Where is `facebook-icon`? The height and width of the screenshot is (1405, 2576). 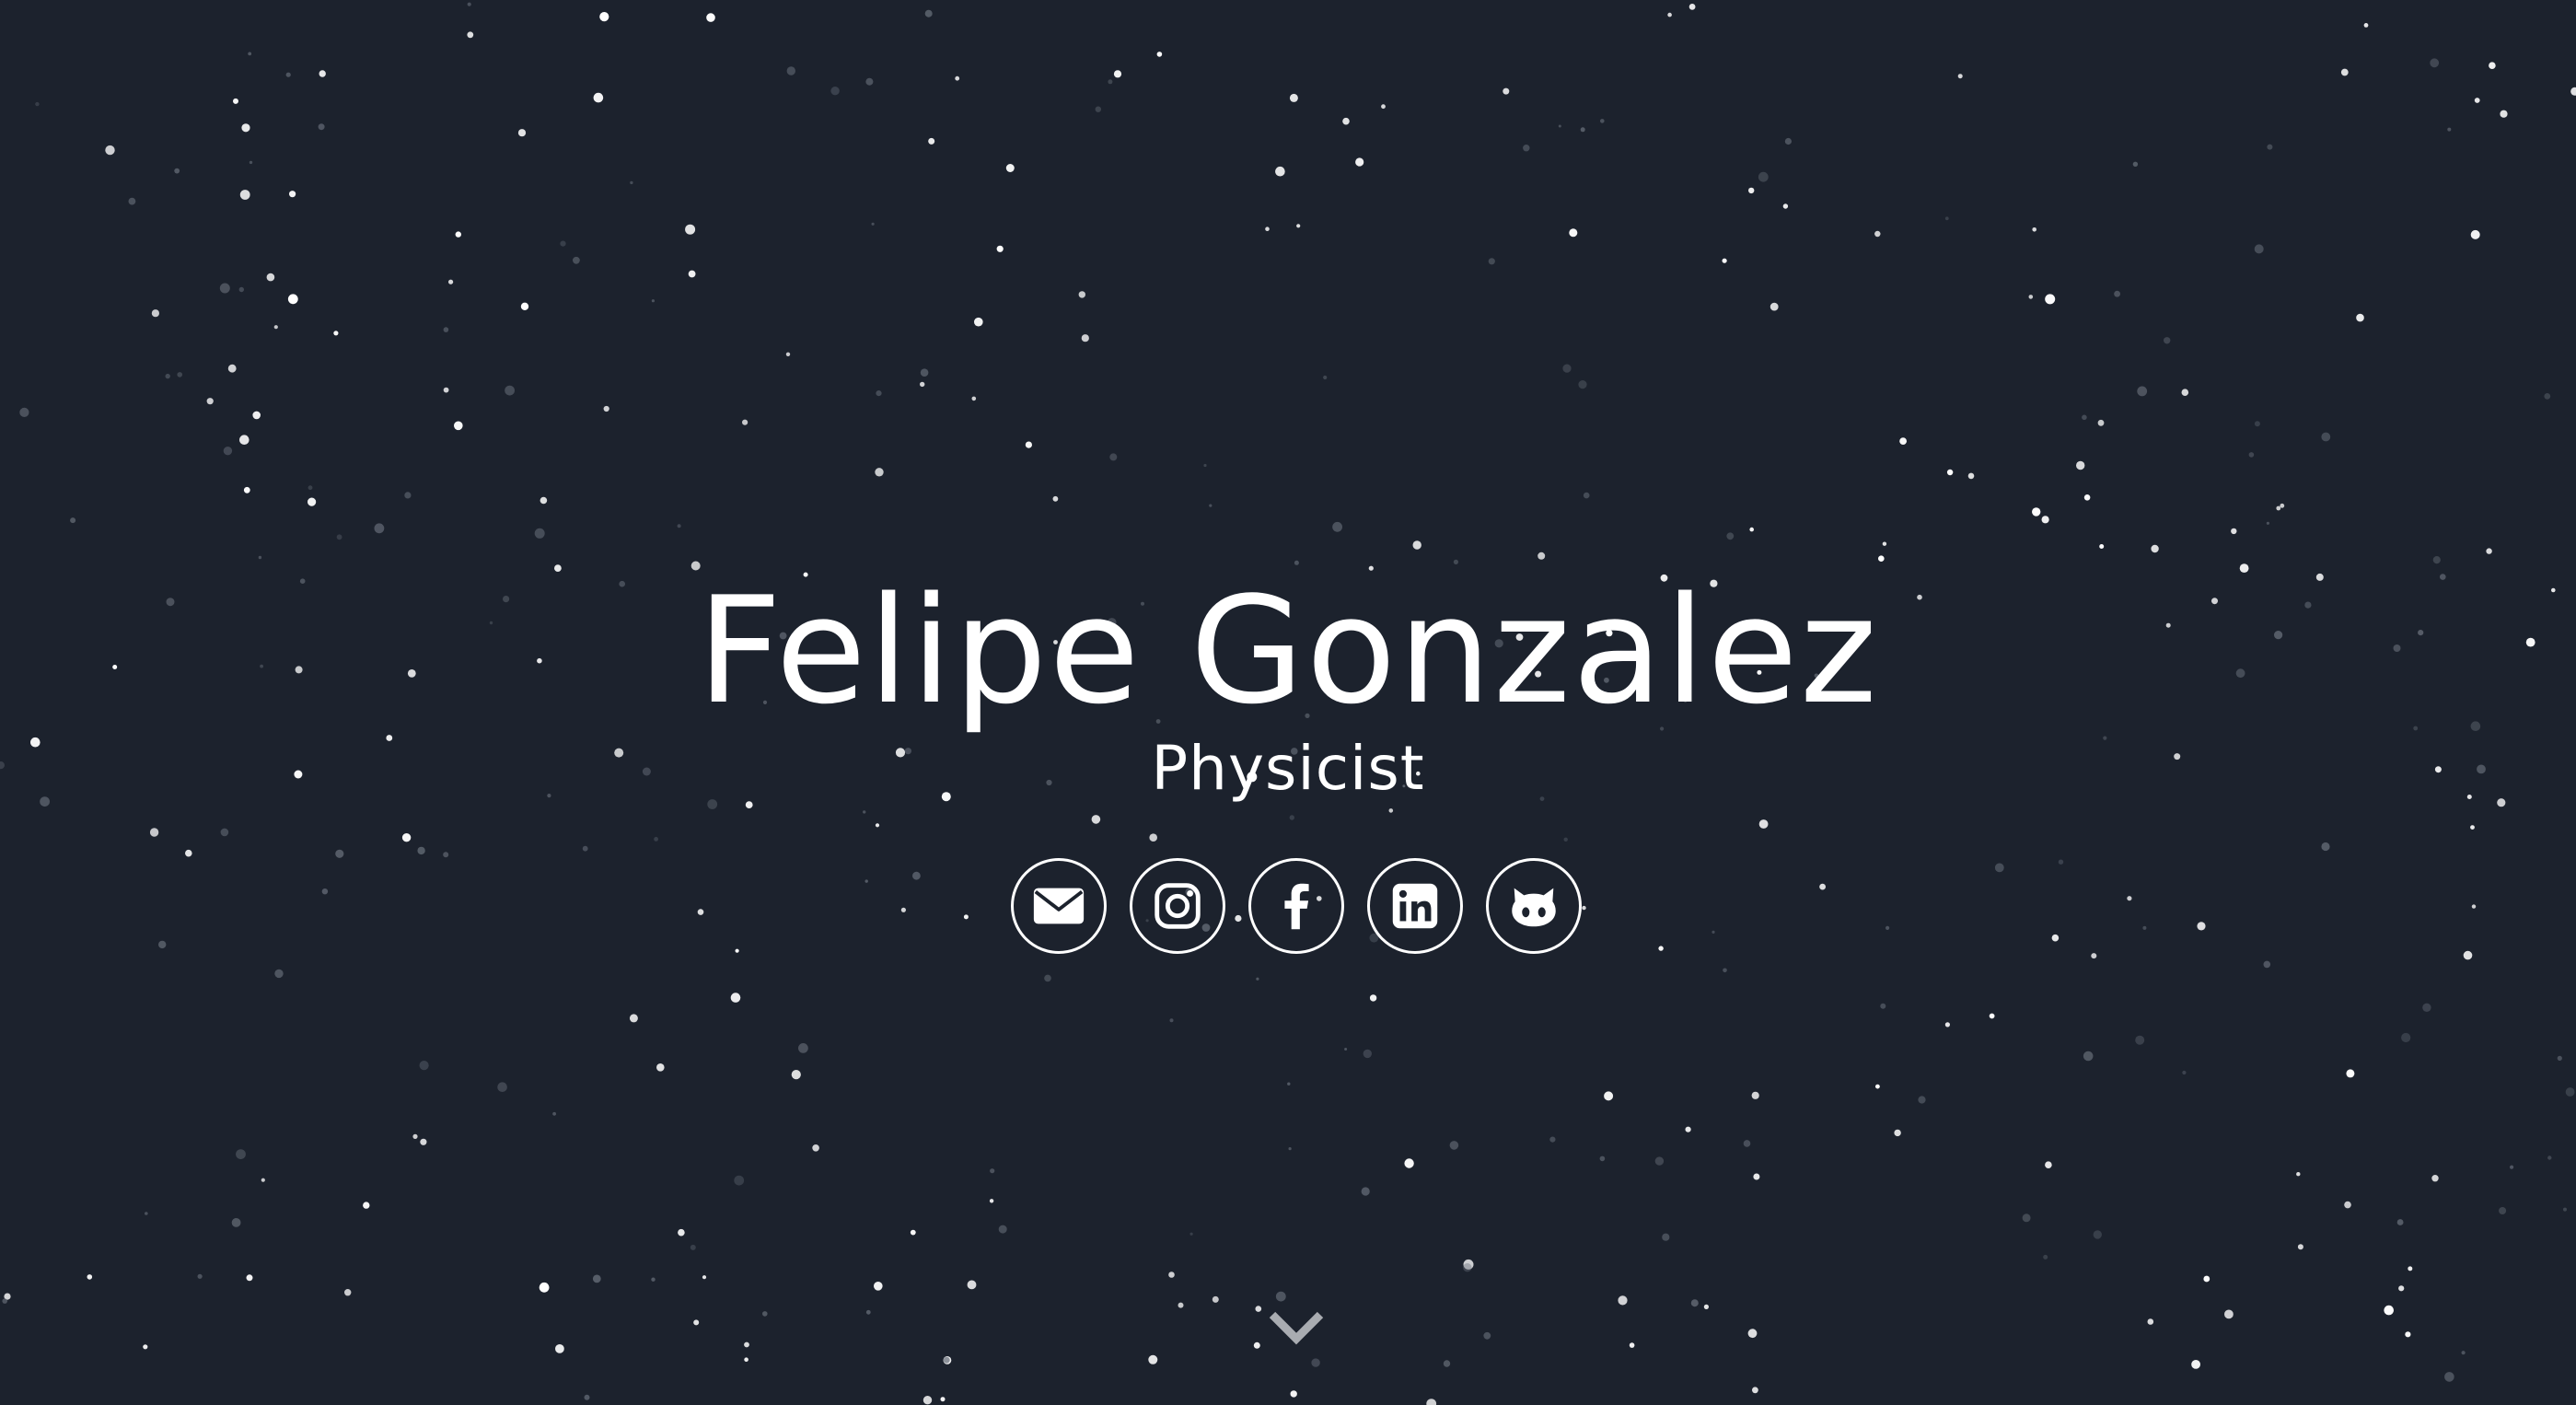 facebook-icon is located at coordinates (1296, 906).